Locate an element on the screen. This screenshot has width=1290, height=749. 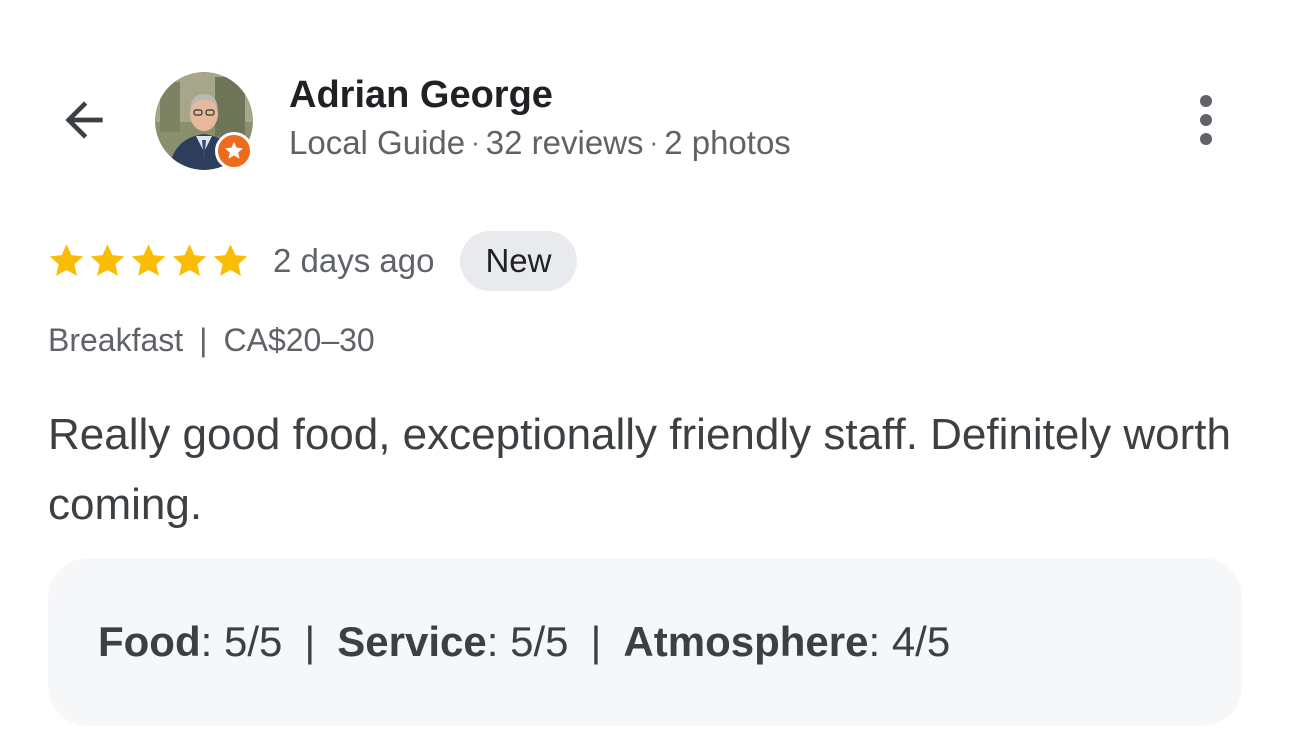
reviewer-photo-count: 2 photos is located at coordinates (727, 142).